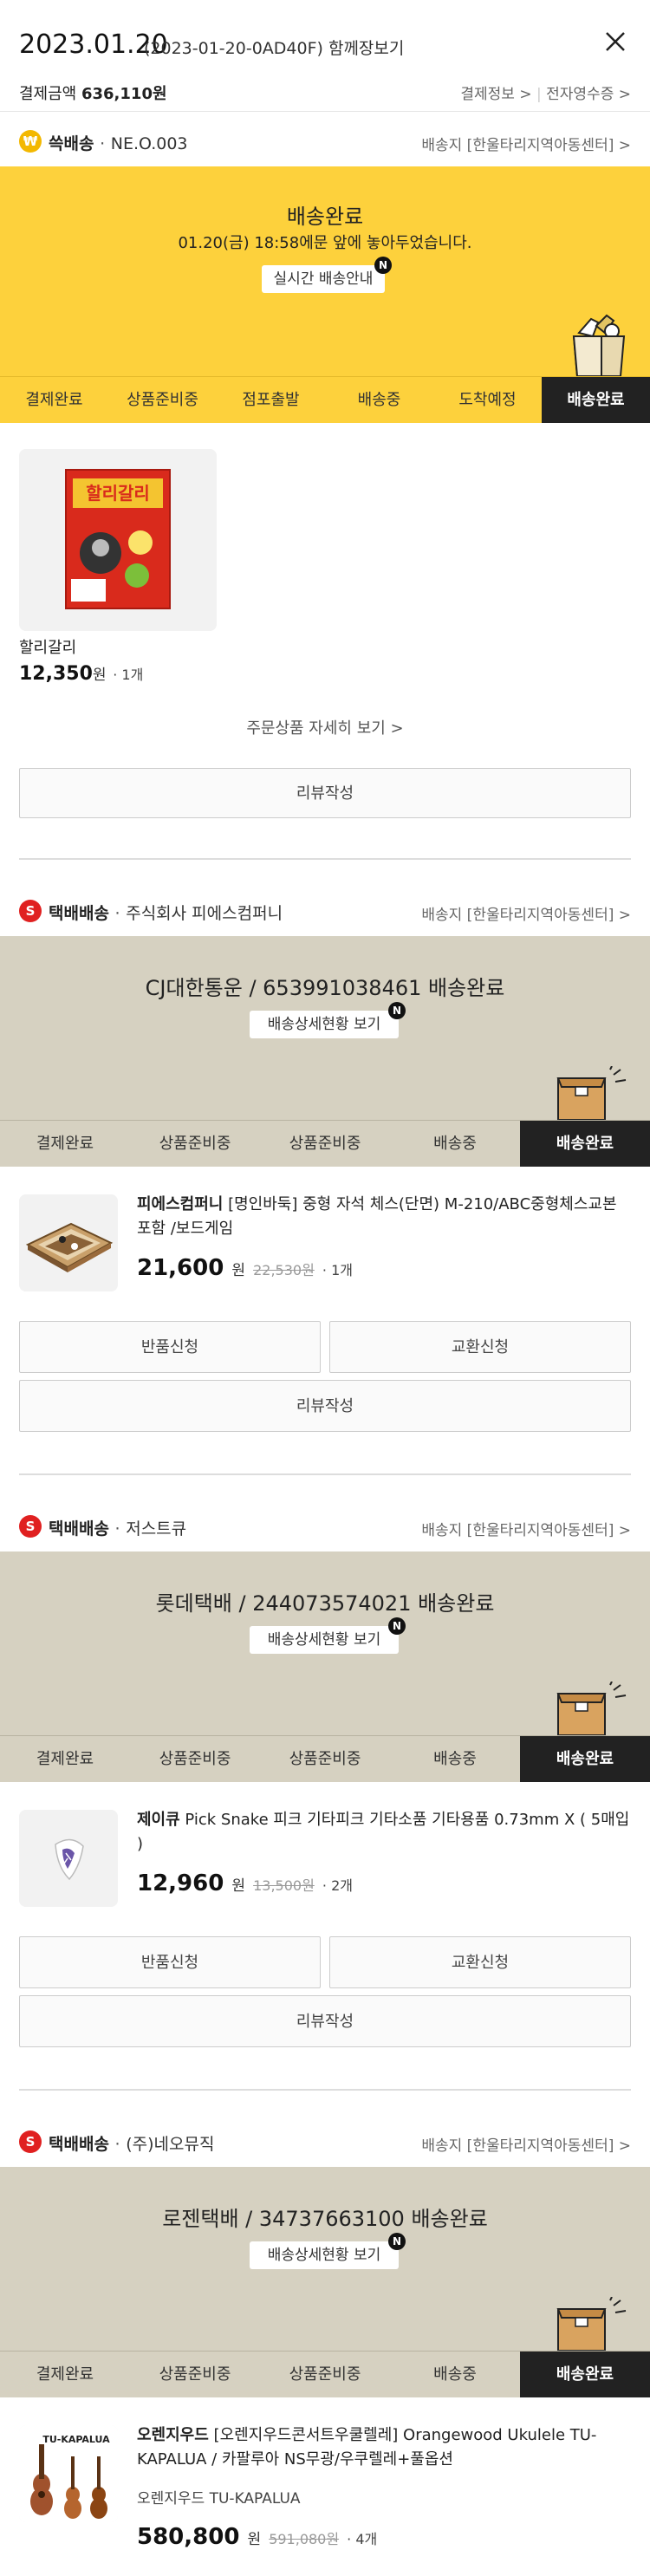  I want to click on receipt-link: 전자영수증 >, so click(588, 94).